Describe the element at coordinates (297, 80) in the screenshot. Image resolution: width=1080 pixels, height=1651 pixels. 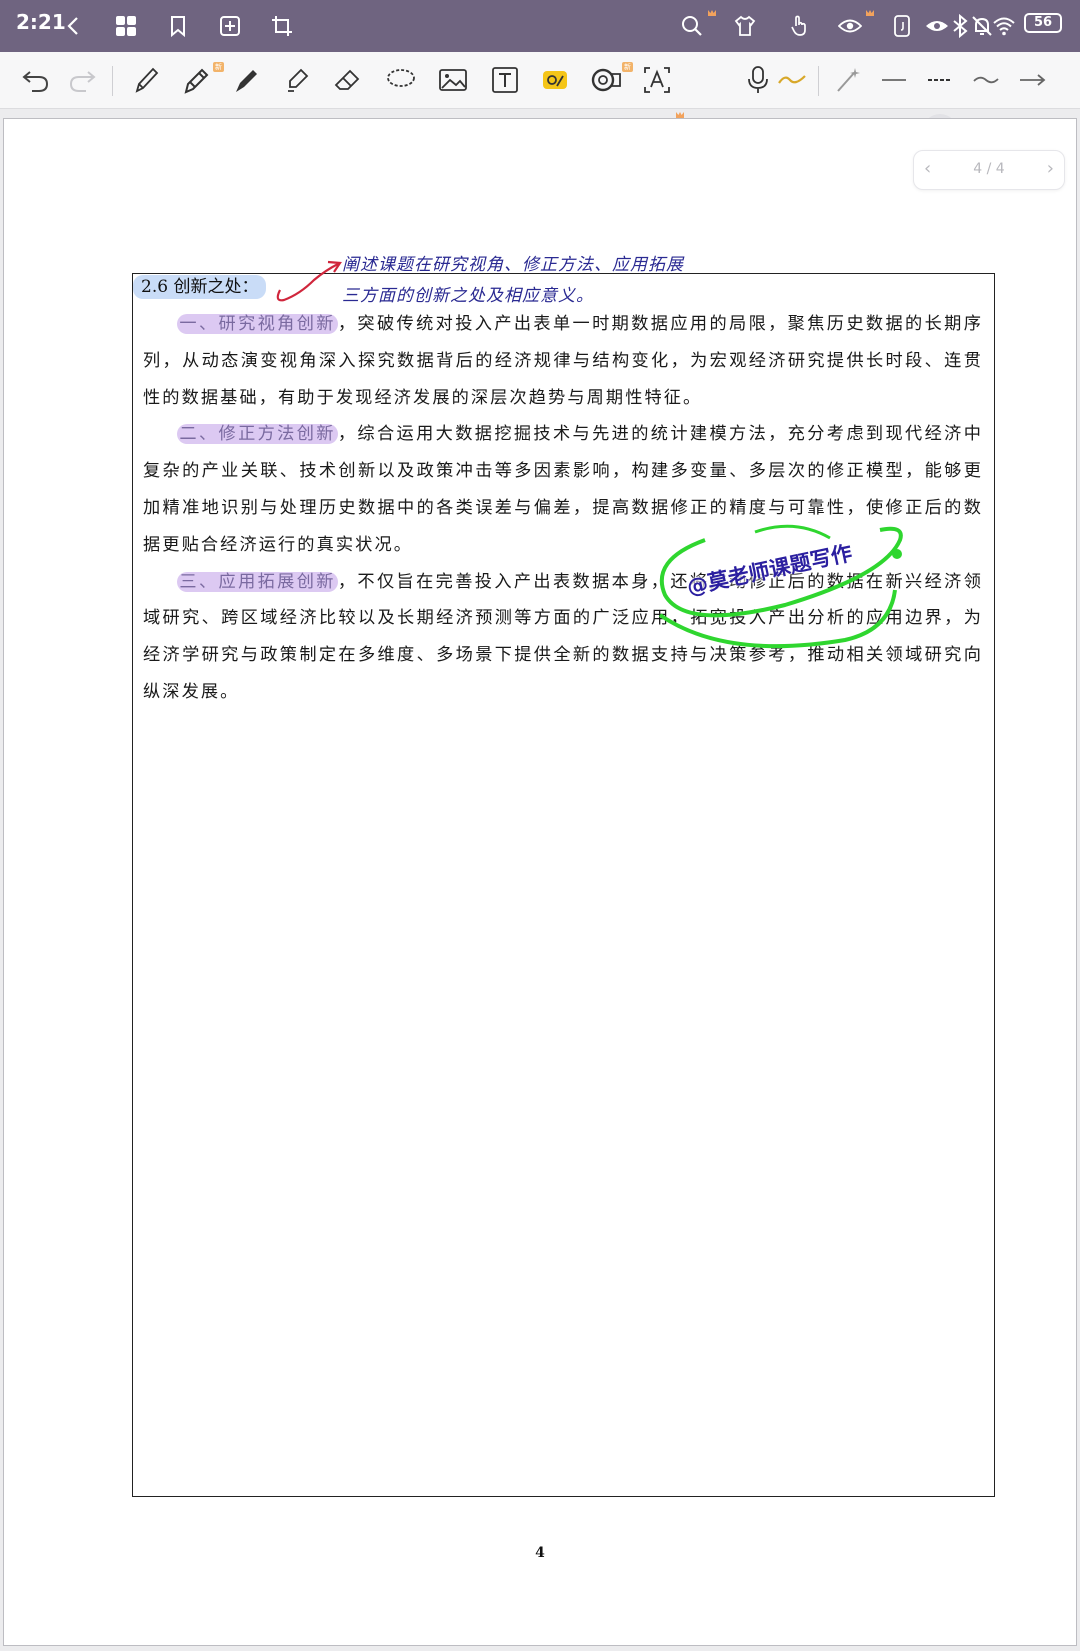
I see `highlighter-icon` at that location.